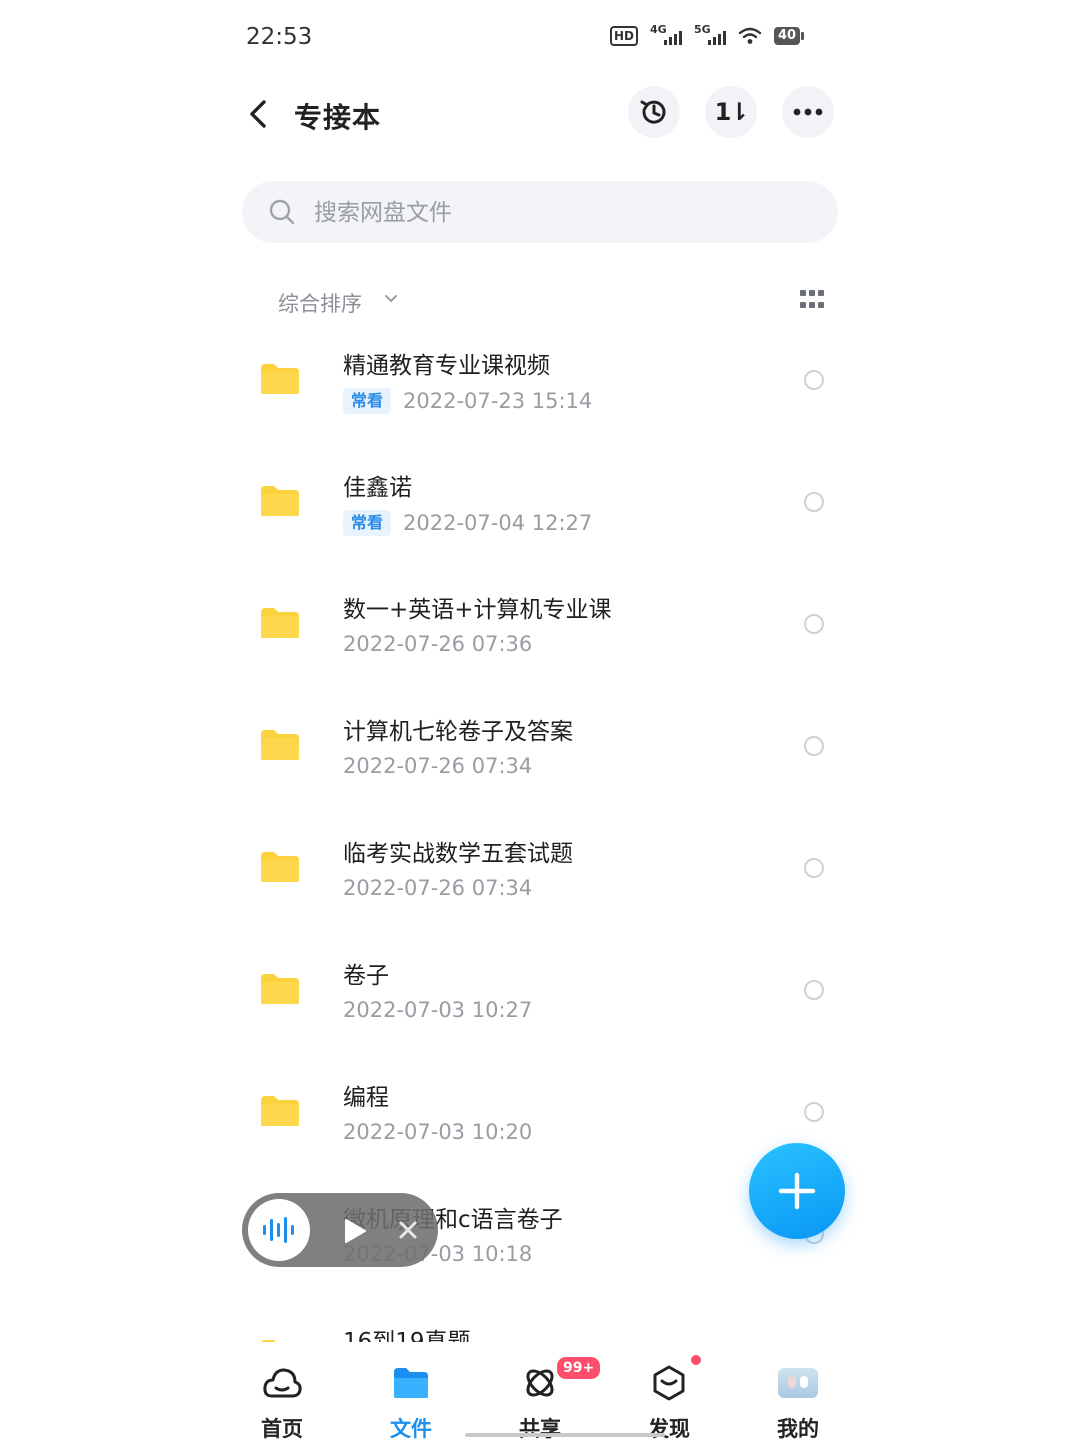 This screenshot has width=1080, height=1443. What do you see at coordinates (446, 366) in the screenshot?
I see `file-name: 精通教育专业课视频` at bounding box center [446, 366].